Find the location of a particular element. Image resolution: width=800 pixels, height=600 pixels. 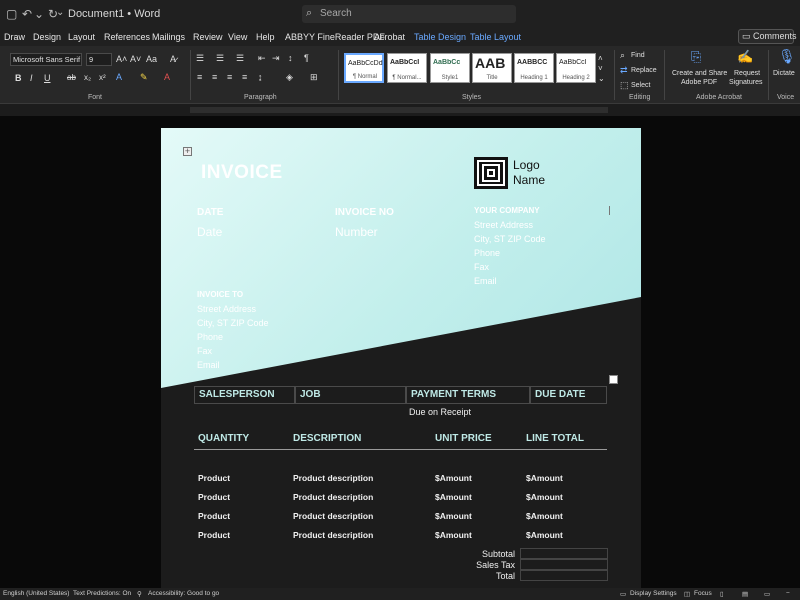

font-name-box: Microsoft Sans Serif is located at coordinates (46, 59).